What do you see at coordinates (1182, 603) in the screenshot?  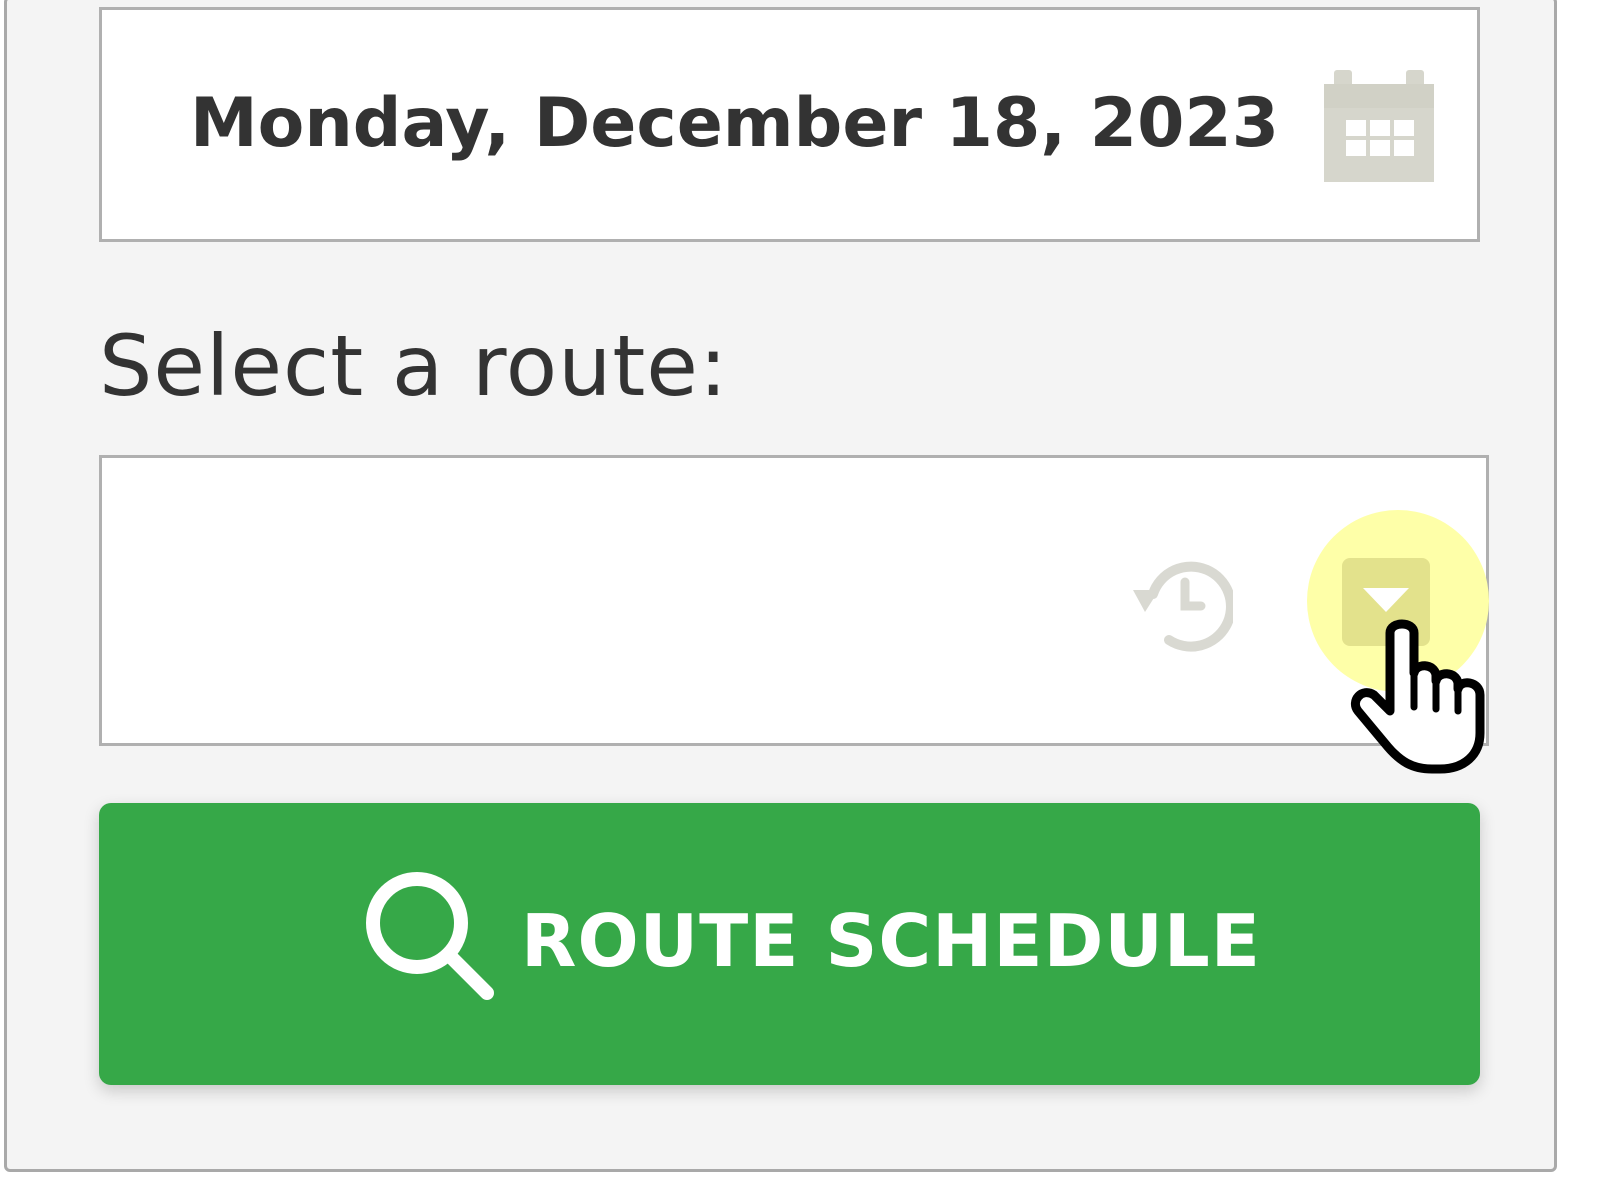 I see `history-icon` at bounding box center [1182, 603].